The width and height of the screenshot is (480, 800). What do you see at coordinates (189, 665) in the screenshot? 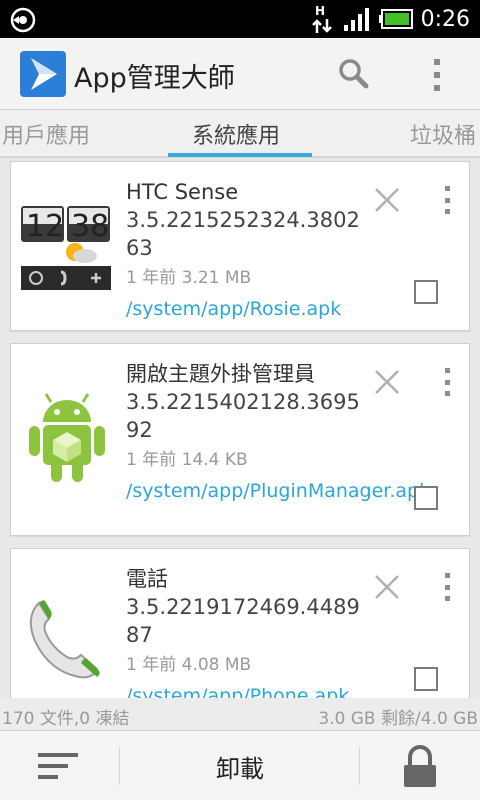
I see `app-meta: 1 年前 4.08 MB` at bounding box center [189, 665].